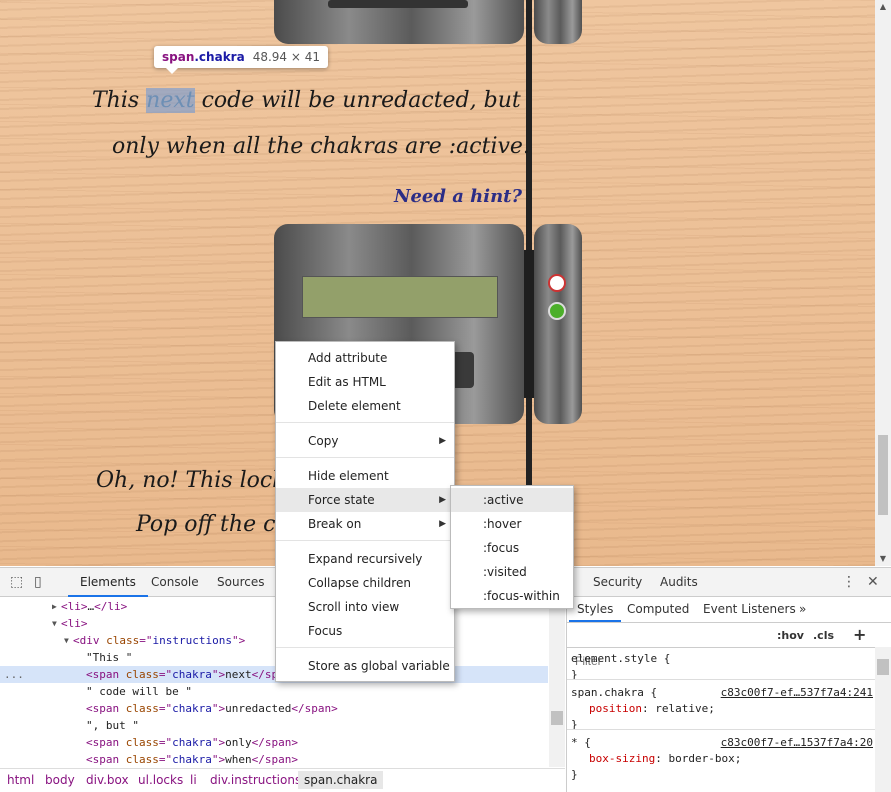 The width and height of the screenshot is (891, 792). What do you see at coordinates (238, 759) in the screenshot?
I see `markup-token: when` at bounding box center [238, 759].